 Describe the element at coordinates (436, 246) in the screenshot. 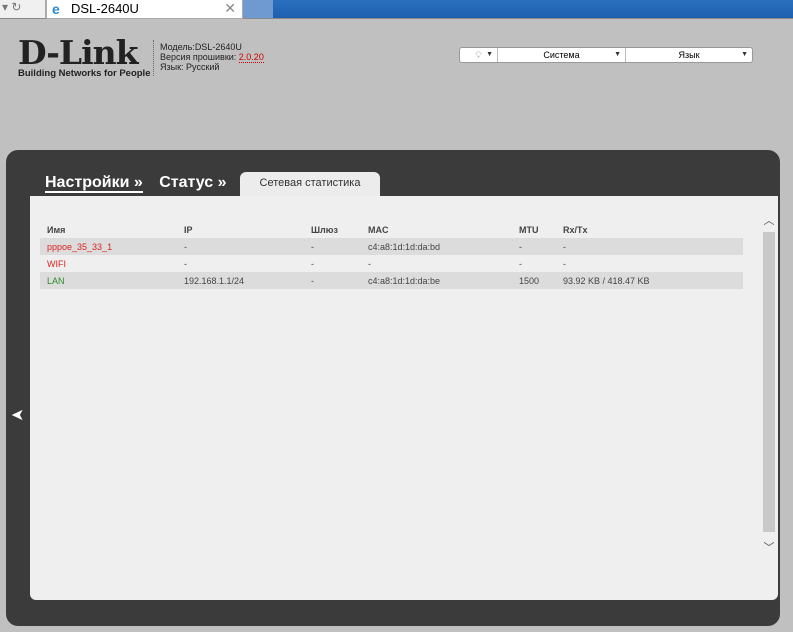

I see `cell-mac: c4:a8:1d:1d:da:bd` at that location.